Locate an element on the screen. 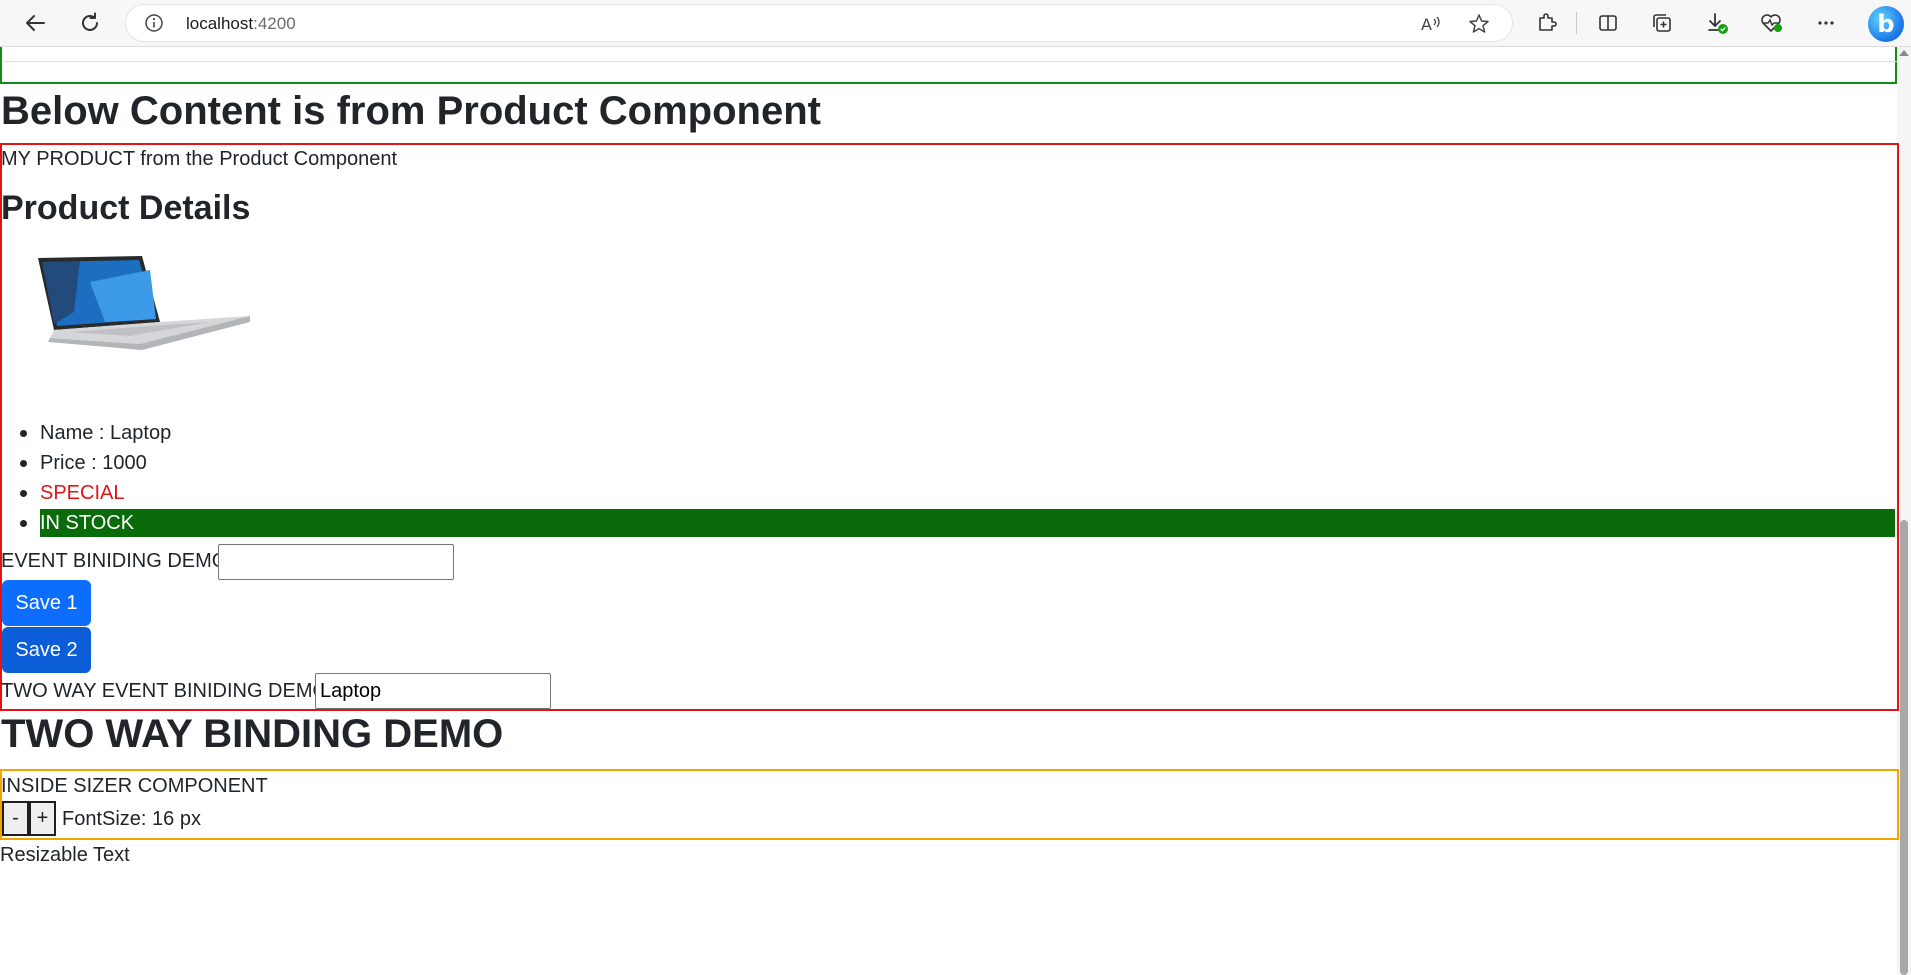 This screenshot has height=975, width=1911. back-button is located at coordinates (35, 23).